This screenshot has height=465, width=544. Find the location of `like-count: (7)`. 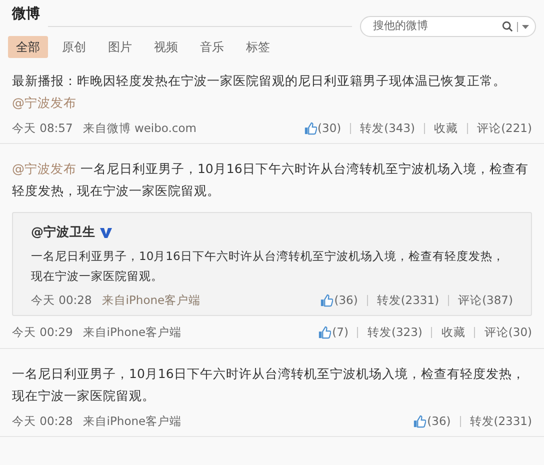

like-count: (7) is located at coordinates (340, 333).